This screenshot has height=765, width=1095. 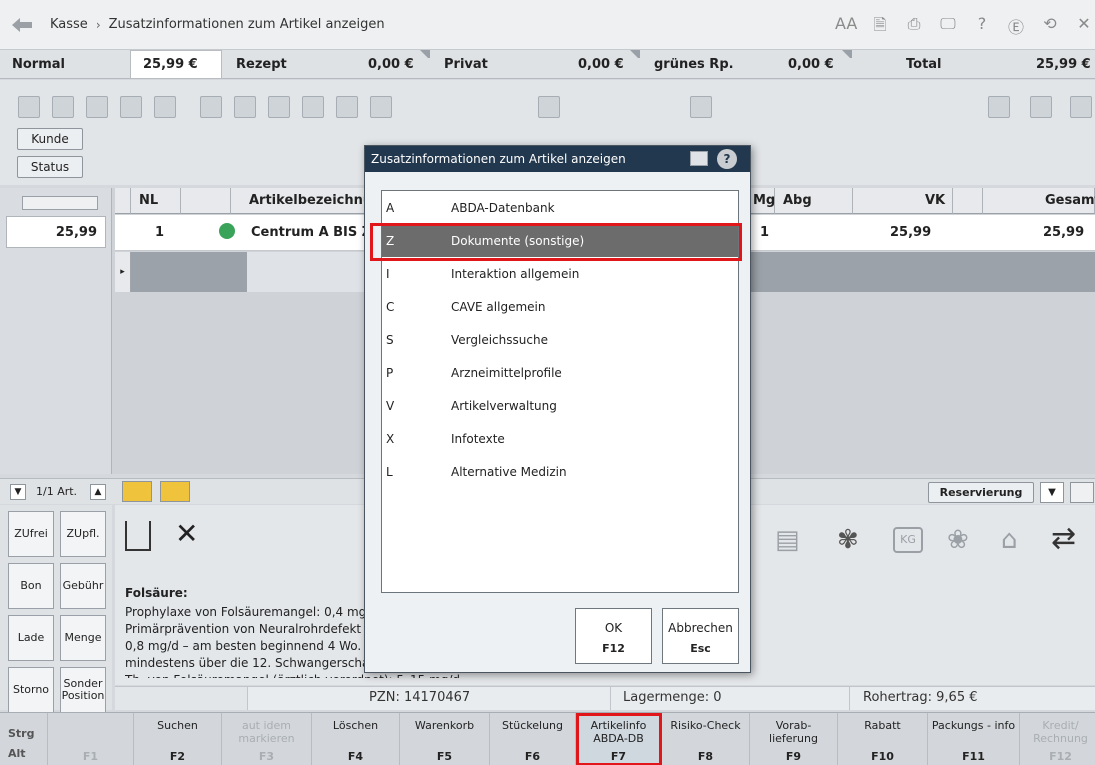 What do you see at coordinates (313, 107) in the screenshot?
I see `document-copy-icon` at bounding box center [313, 107].